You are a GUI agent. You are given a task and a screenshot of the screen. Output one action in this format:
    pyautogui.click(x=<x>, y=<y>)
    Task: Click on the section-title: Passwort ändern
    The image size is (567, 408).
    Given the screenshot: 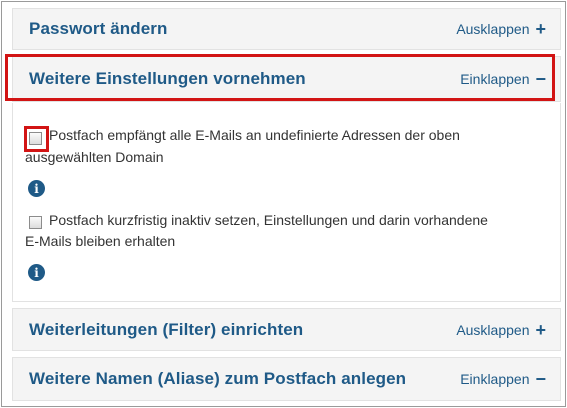 What is the action you would take?
    pyautogui.click(x=98, y=28)
    